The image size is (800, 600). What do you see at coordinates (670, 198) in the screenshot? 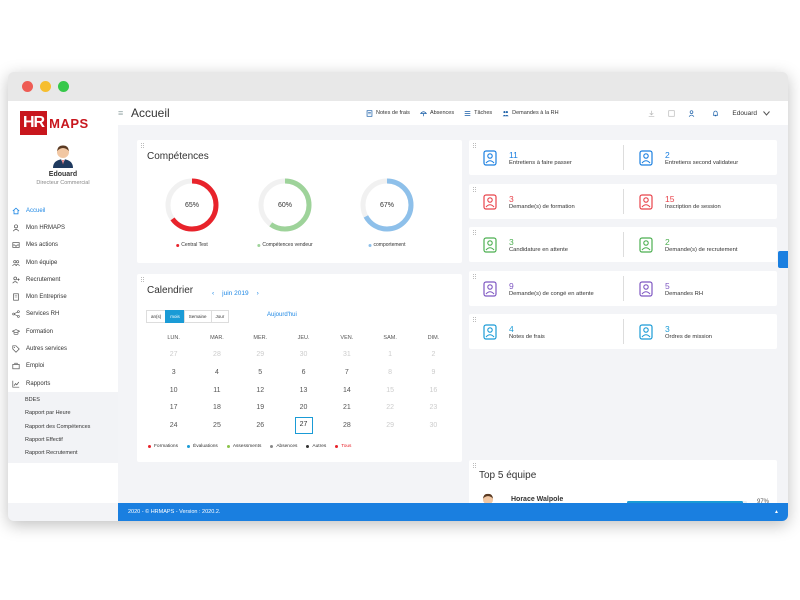
I see `stat-count: 15` at bounding box center [670, 198].